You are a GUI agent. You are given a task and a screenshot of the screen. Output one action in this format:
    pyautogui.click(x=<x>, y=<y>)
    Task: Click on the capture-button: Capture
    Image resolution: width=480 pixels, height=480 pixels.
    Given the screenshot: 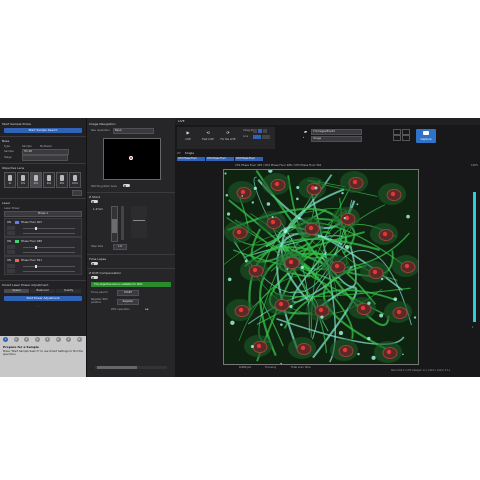 What is the action you would take?
    pyautogui.click(x=426, y=136)
    